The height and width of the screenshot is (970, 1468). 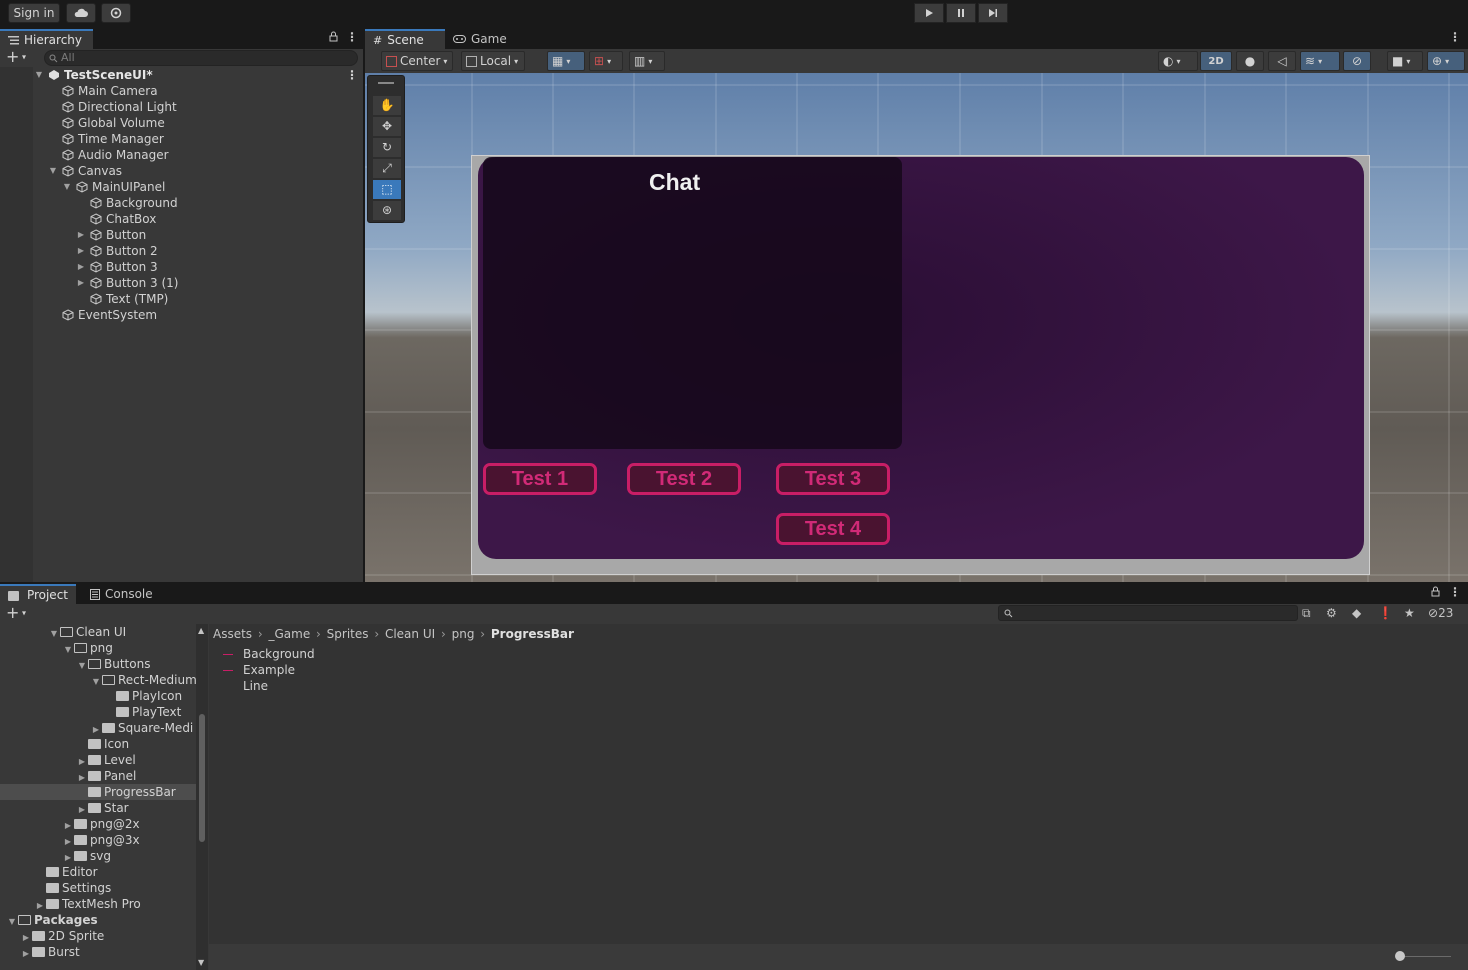 I want to click on filter-label-icon: ◆, so click(x=1356, y=613).